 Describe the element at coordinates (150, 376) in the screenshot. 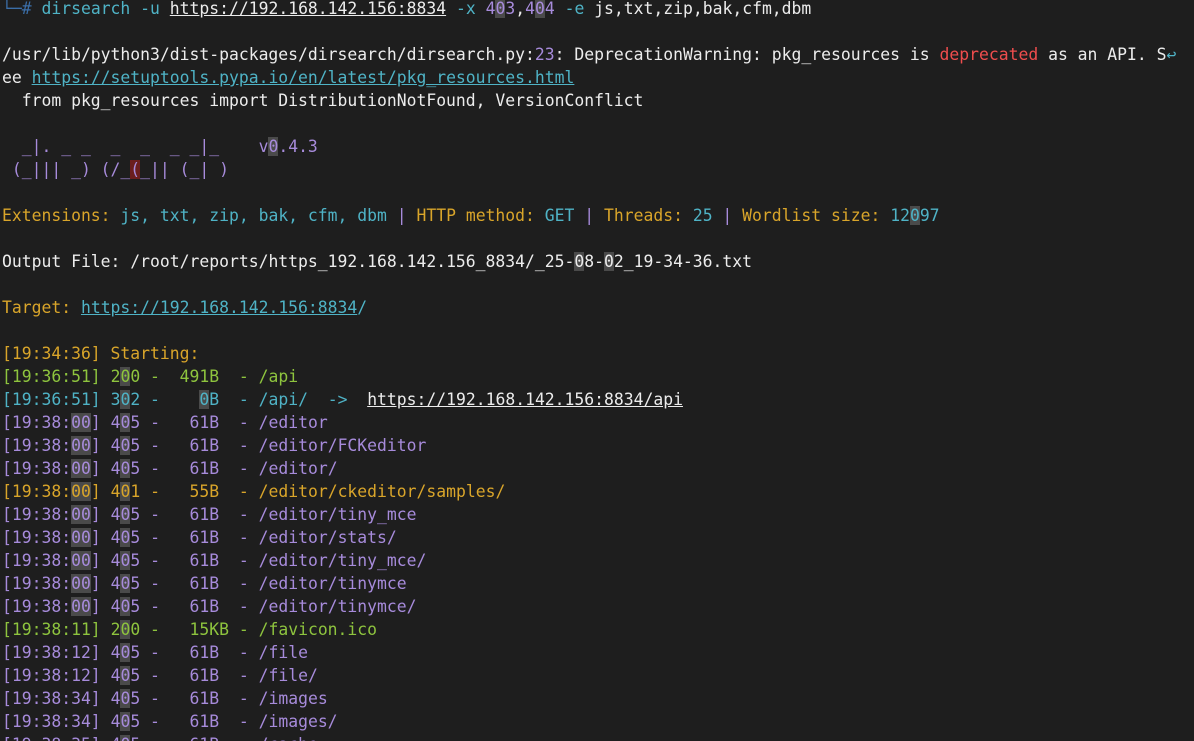

I see `result-row: [19:36:51] 200 - 491B - /api` at that location.